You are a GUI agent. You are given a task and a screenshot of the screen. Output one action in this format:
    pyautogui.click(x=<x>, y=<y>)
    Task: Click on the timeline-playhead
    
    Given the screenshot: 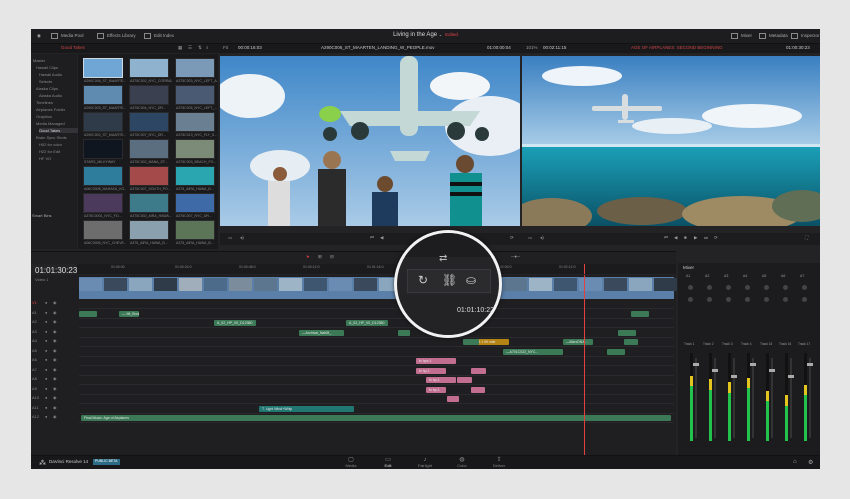 What is the action you would take?
    pyautogui.click(x=584, y=365)
    